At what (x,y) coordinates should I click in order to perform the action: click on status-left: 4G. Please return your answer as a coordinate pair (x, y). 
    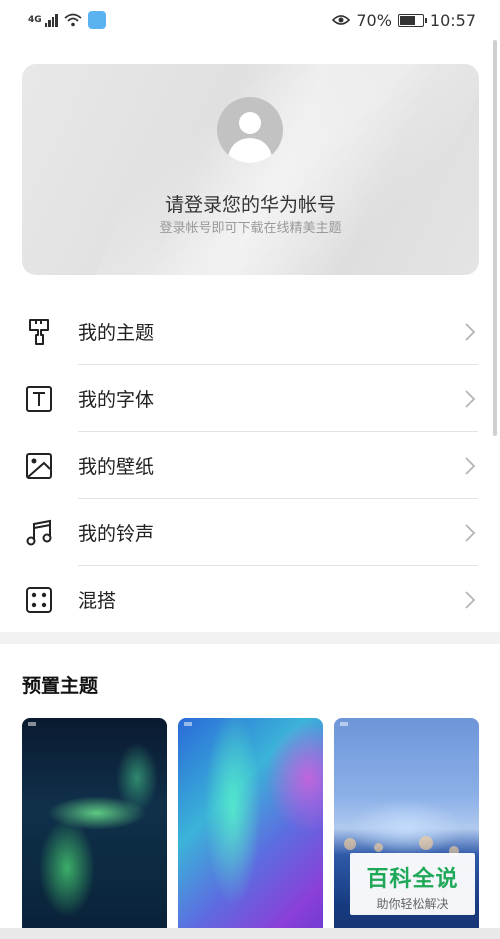
    Looking at the image, I should click on (67, 20).